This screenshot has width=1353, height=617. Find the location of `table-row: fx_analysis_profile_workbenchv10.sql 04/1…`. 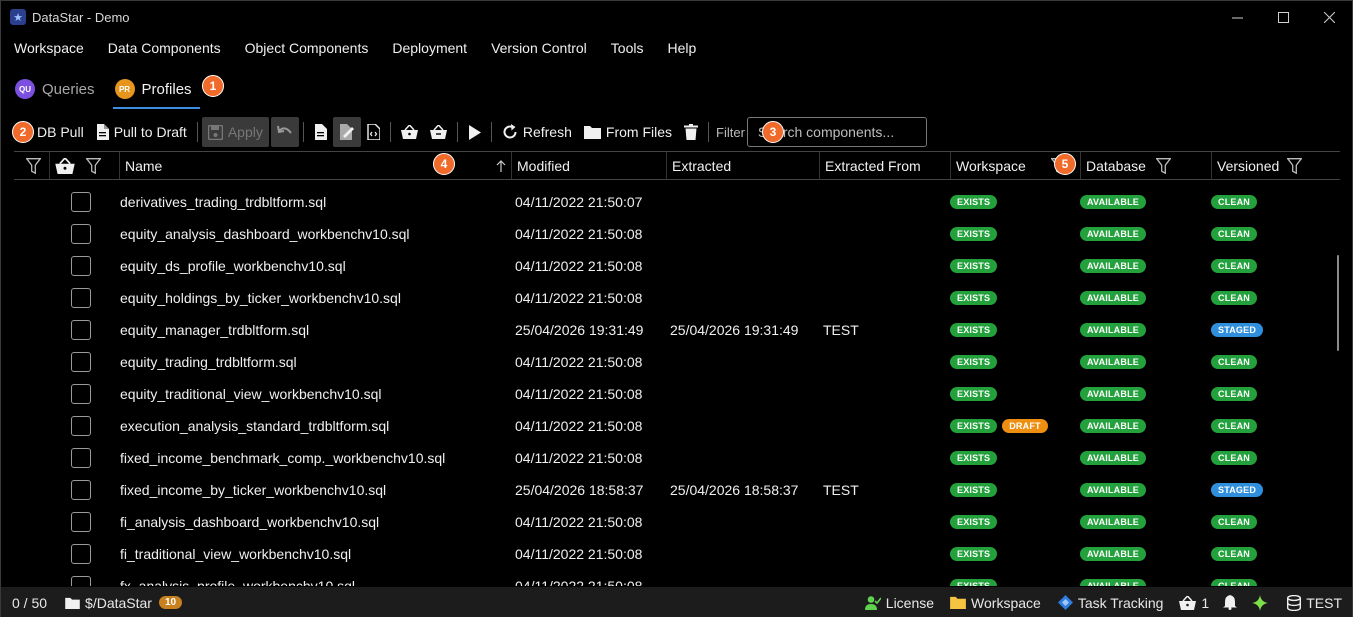

table-row: fx_analysis_profile_workbenchv10.sql 04/1… is located at coordinates (677, 578).